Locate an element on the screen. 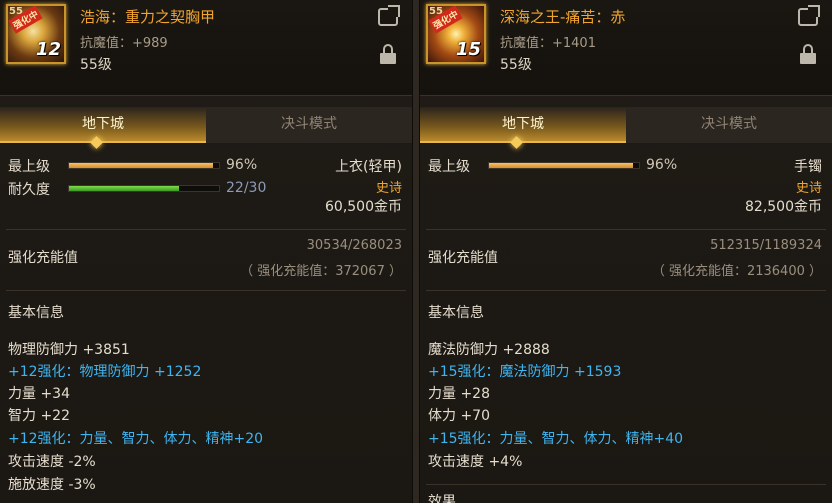  attribute-line: 施放速度 -3% is located at coordinates (52, 485).